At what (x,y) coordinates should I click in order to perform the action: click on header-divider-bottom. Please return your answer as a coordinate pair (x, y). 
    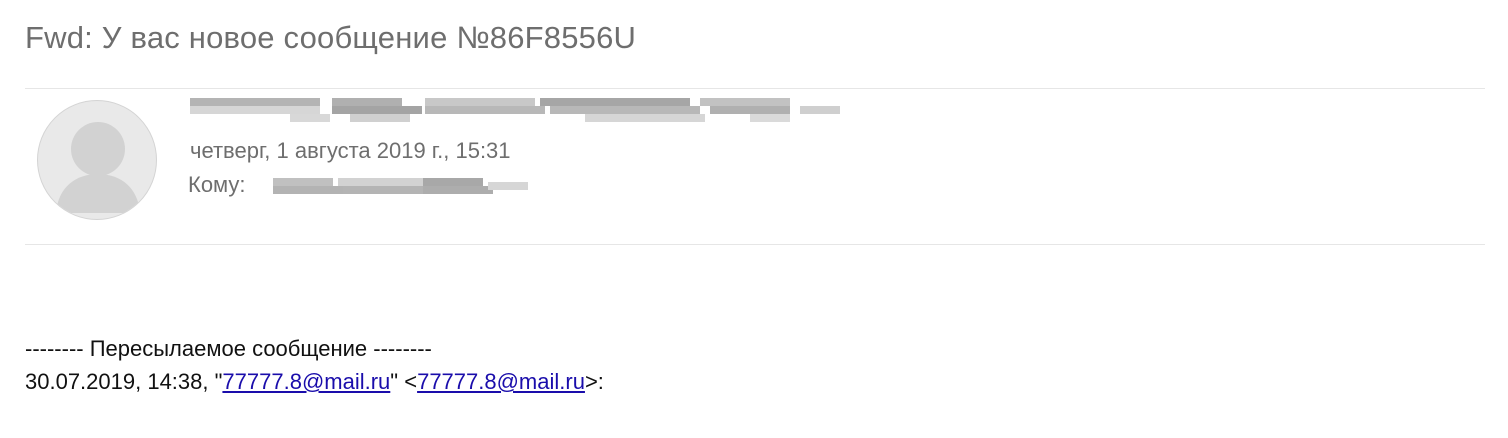
    Looking at the image, I should click on (755, 244).